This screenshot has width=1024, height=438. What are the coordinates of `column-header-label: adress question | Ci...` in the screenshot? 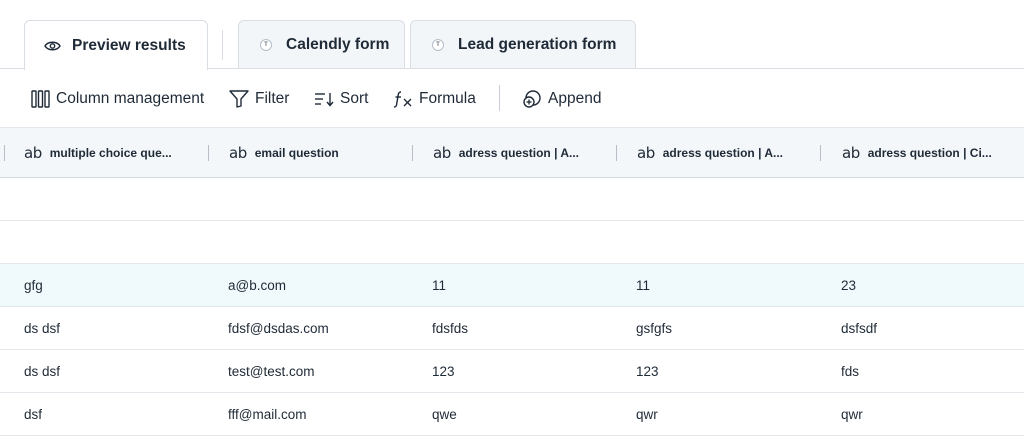 It's located at (929, 153).